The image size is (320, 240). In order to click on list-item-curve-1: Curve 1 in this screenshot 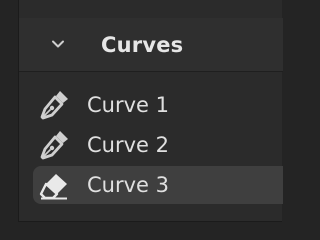, I will do `click(158, 105)`.